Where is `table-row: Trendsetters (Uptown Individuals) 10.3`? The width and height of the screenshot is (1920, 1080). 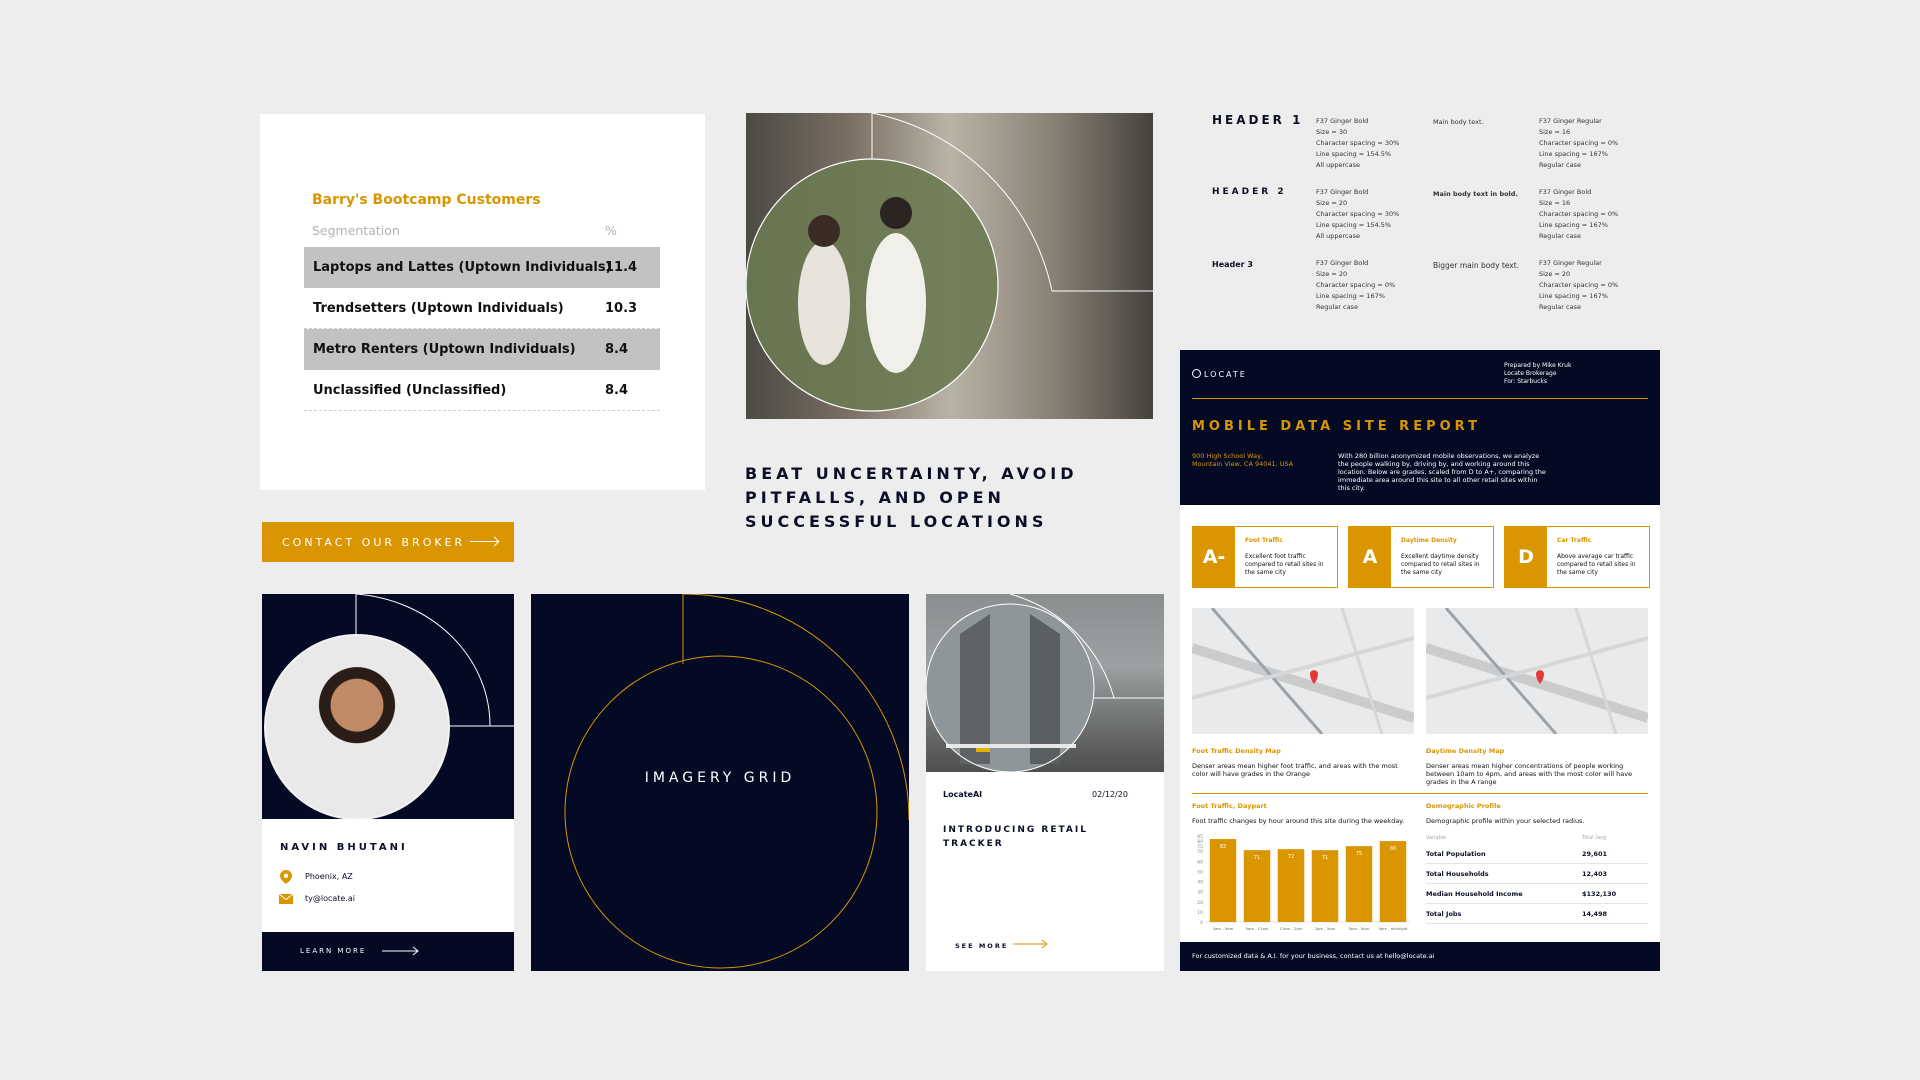 table-row: Trendsetters (Uptown Individuals) 10.3 is located at coordinates (482, 308).